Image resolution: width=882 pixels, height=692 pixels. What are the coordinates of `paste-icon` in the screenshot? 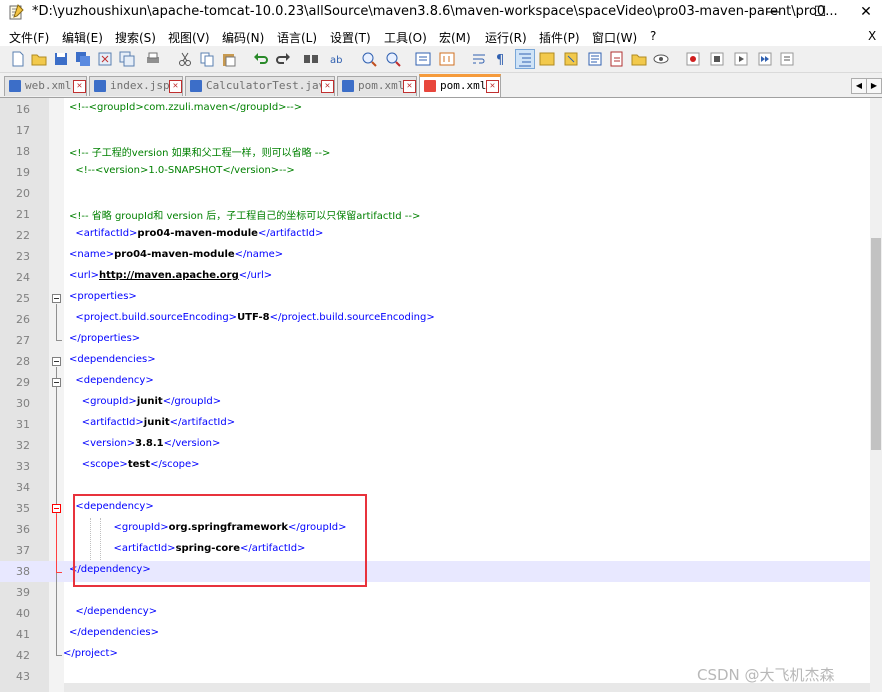 It's located at (229, 59).